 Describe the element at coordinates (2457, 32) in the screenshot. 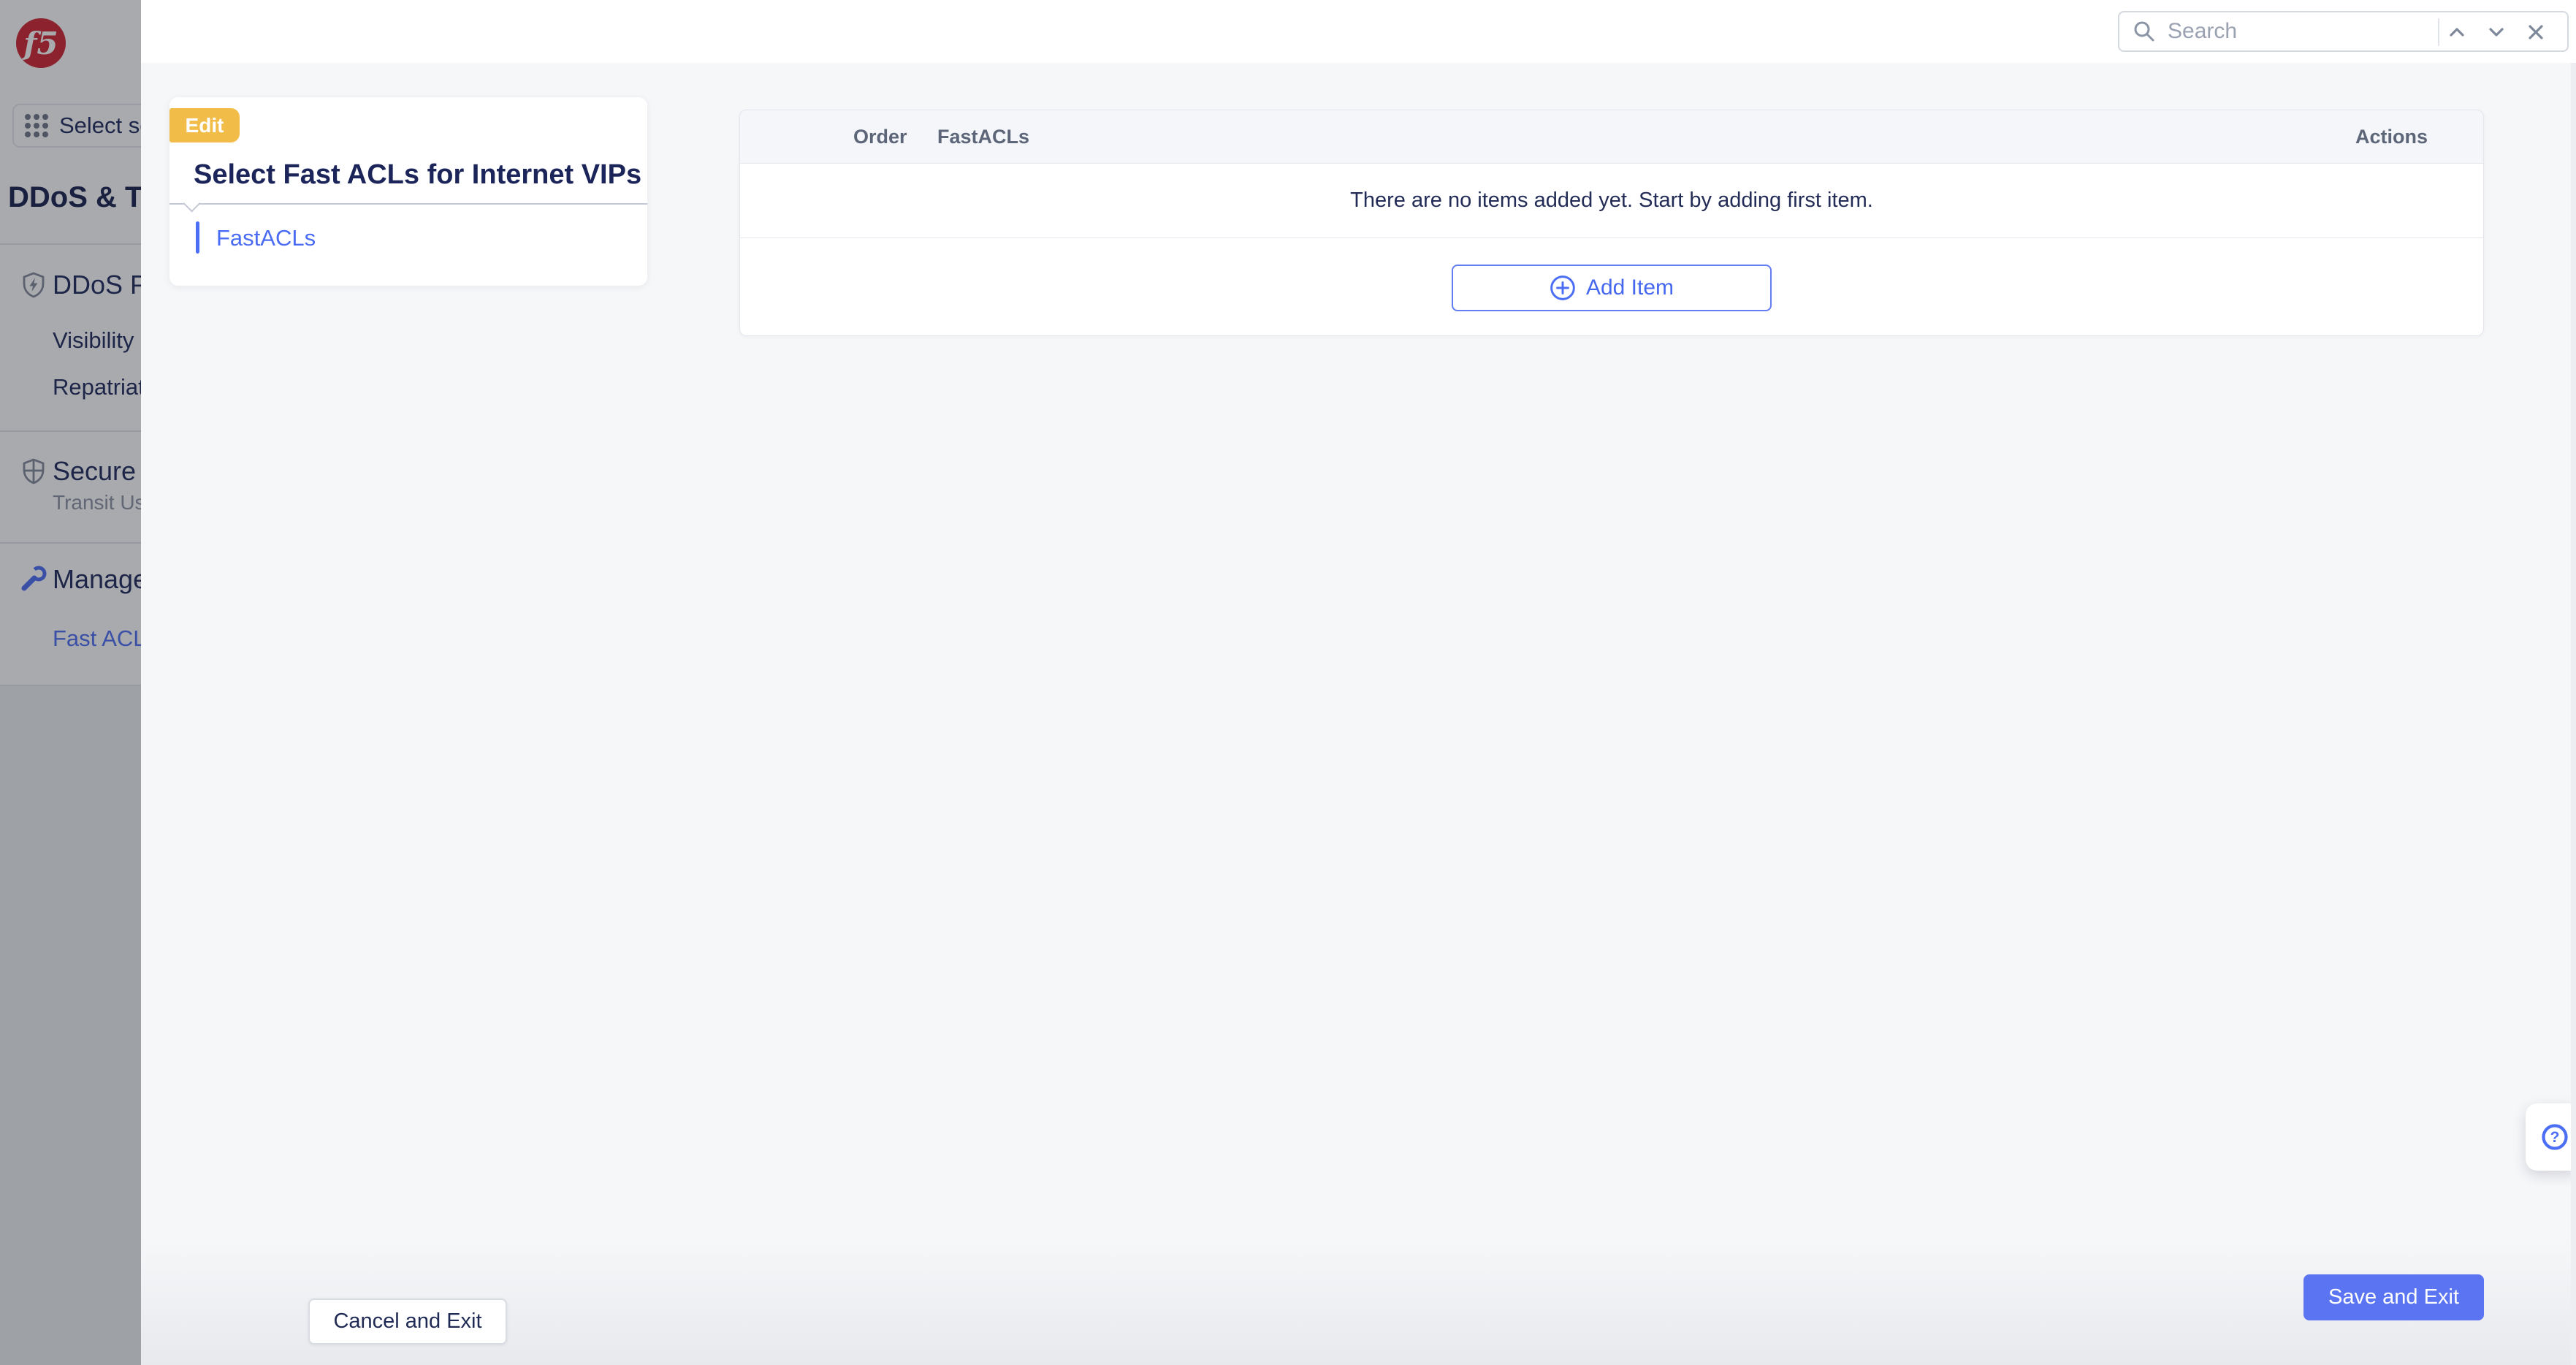

I see `find-previous-button` at that location.